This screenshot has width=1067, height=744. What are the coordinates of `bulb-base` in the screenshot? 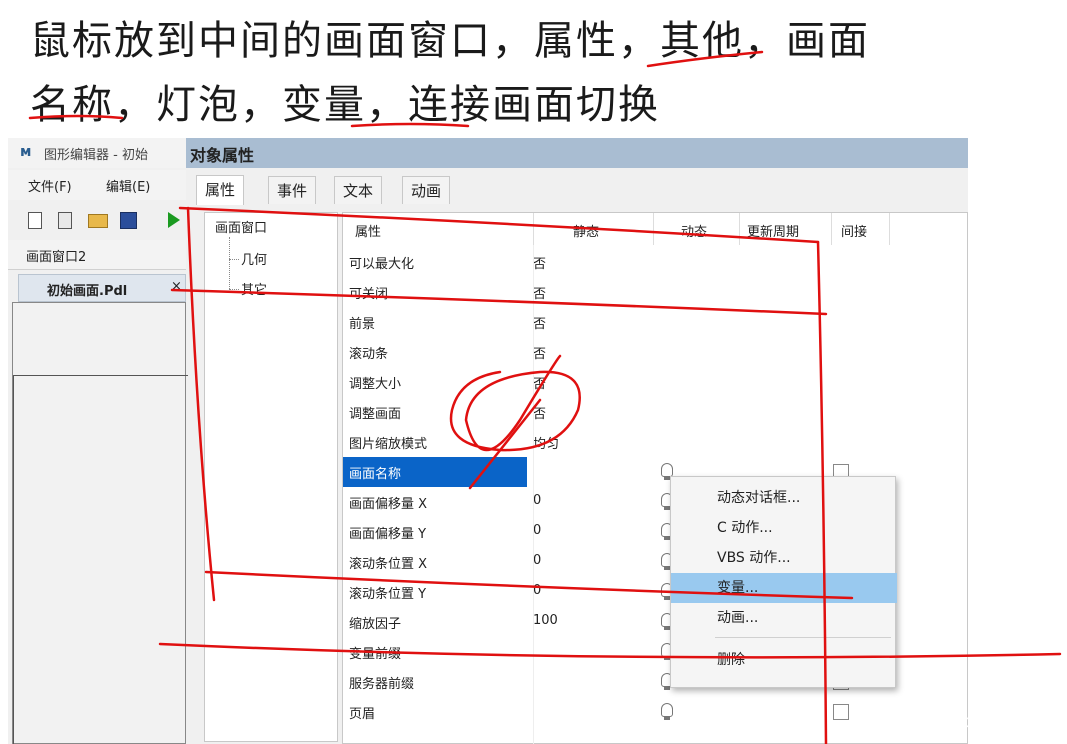 It's located at (667, 718).